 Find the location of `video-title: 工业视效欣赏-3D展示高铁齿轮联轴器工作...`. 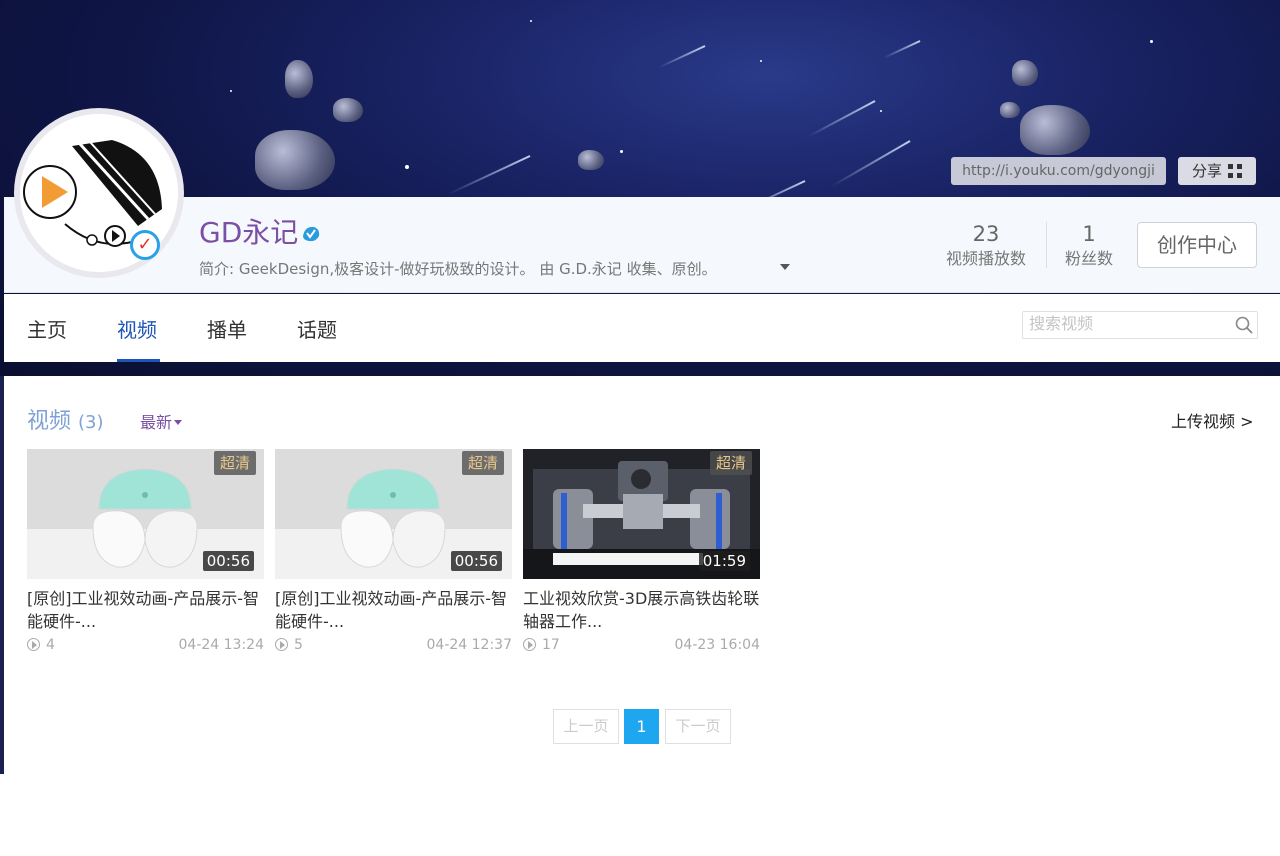

video-title: 工业视效欣赏-3D展示高铁齿轮联轴器工作... is located at coordinates (641, 610).